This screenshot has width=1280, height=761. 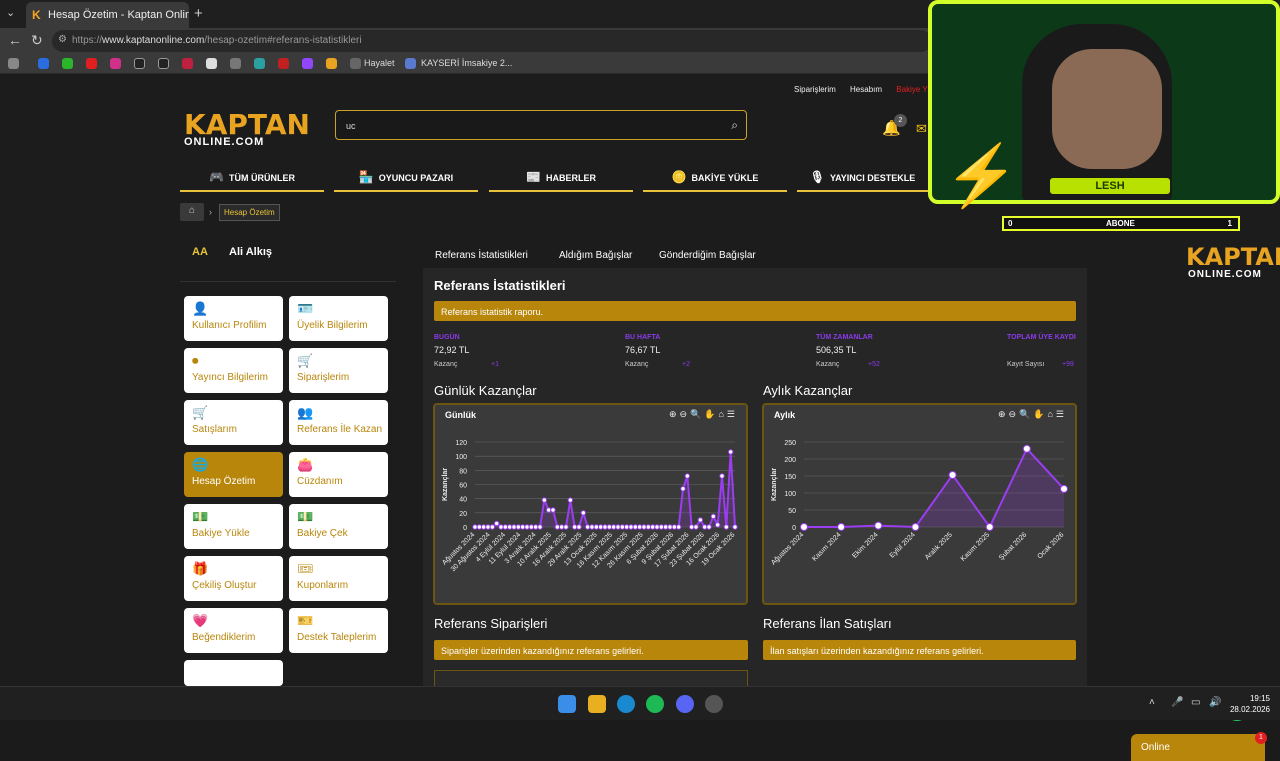 I want to click on listing-heading: Referans İlan Satışları, so click(x=827, y=623).